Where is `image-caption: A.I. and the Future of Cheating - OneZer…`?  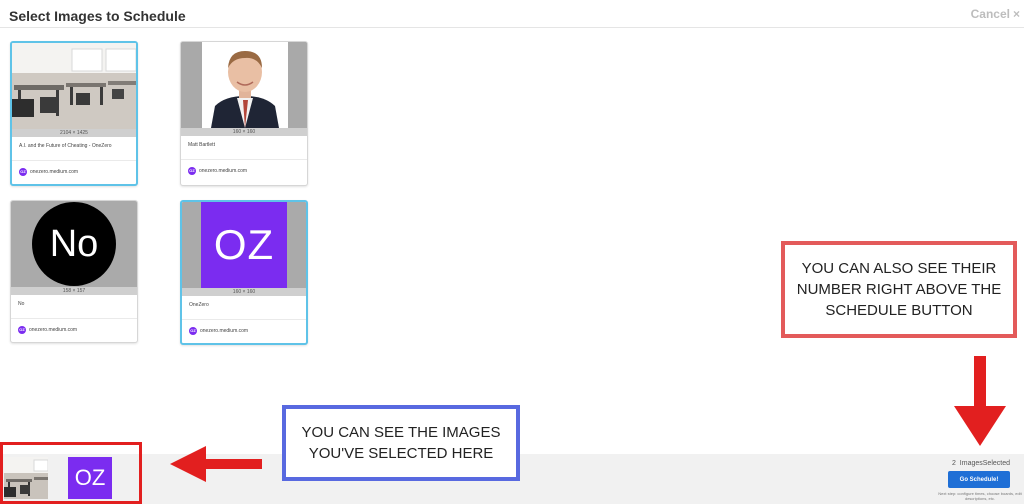 image-caption: A.I. and the Future of Cheating - OneZer… is located at coordinates (74, 149).